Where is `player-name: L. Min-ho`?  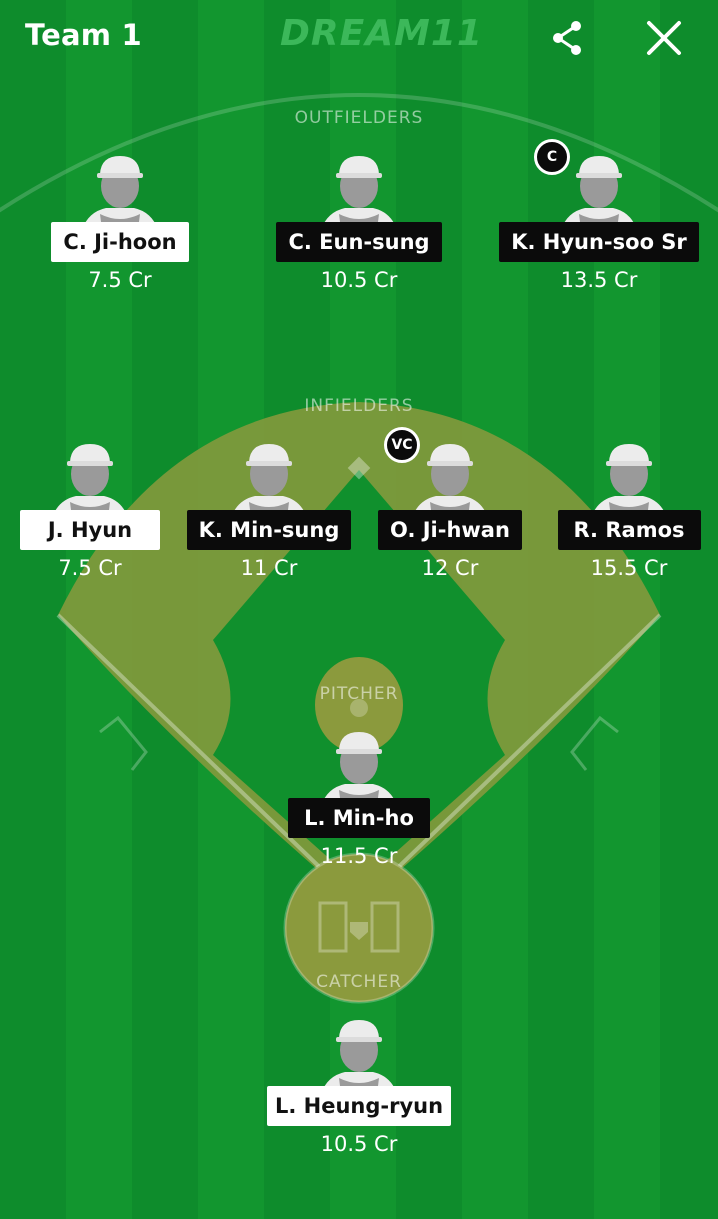
player-name: L. Min-ho is located at coordinates (359, 818).